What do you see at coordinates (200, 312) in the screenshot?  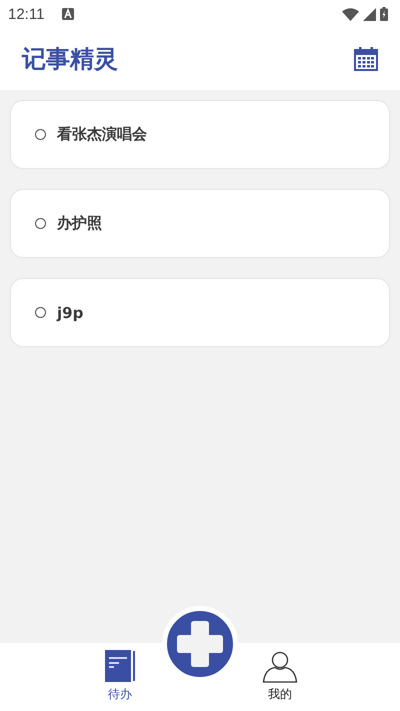 I see `todo-card: j9p` at bounding box center [200, 312].